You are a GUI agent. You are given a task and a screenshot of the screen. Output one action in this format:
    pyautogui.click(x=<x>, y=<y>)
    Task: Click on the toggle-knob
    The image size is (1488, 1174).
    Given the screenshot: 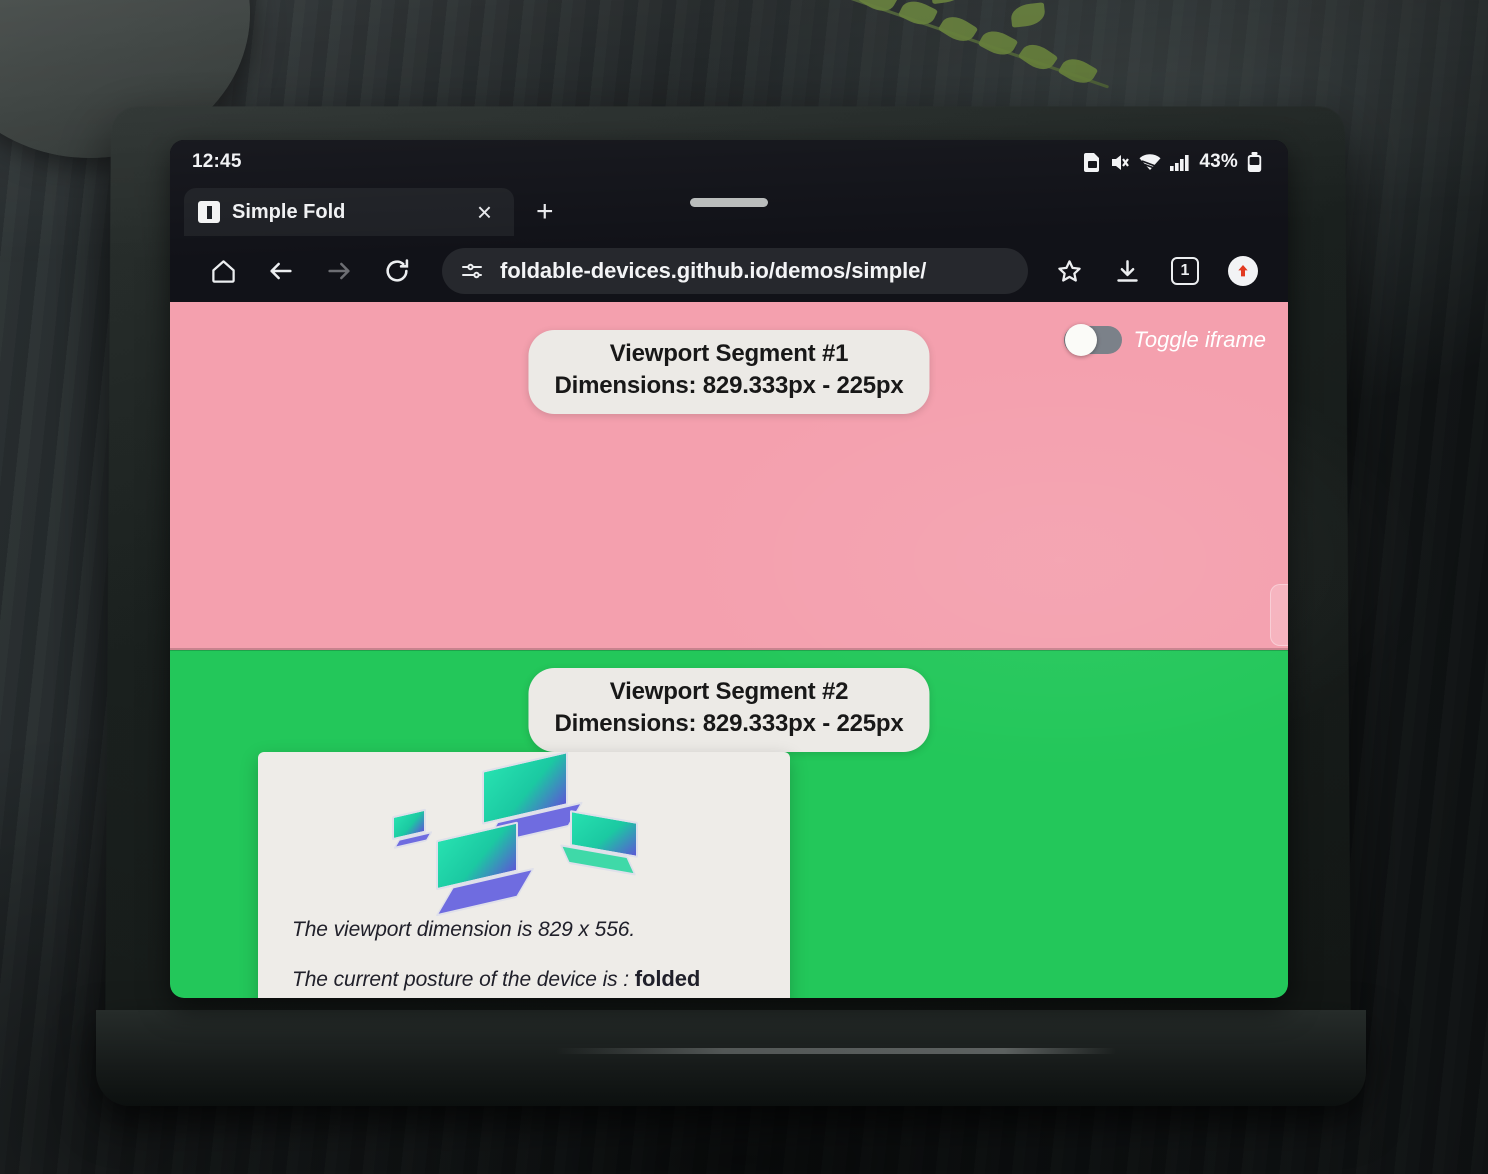 What is the action you would take?
    pyautogui.click(x=1080, y=340)
    